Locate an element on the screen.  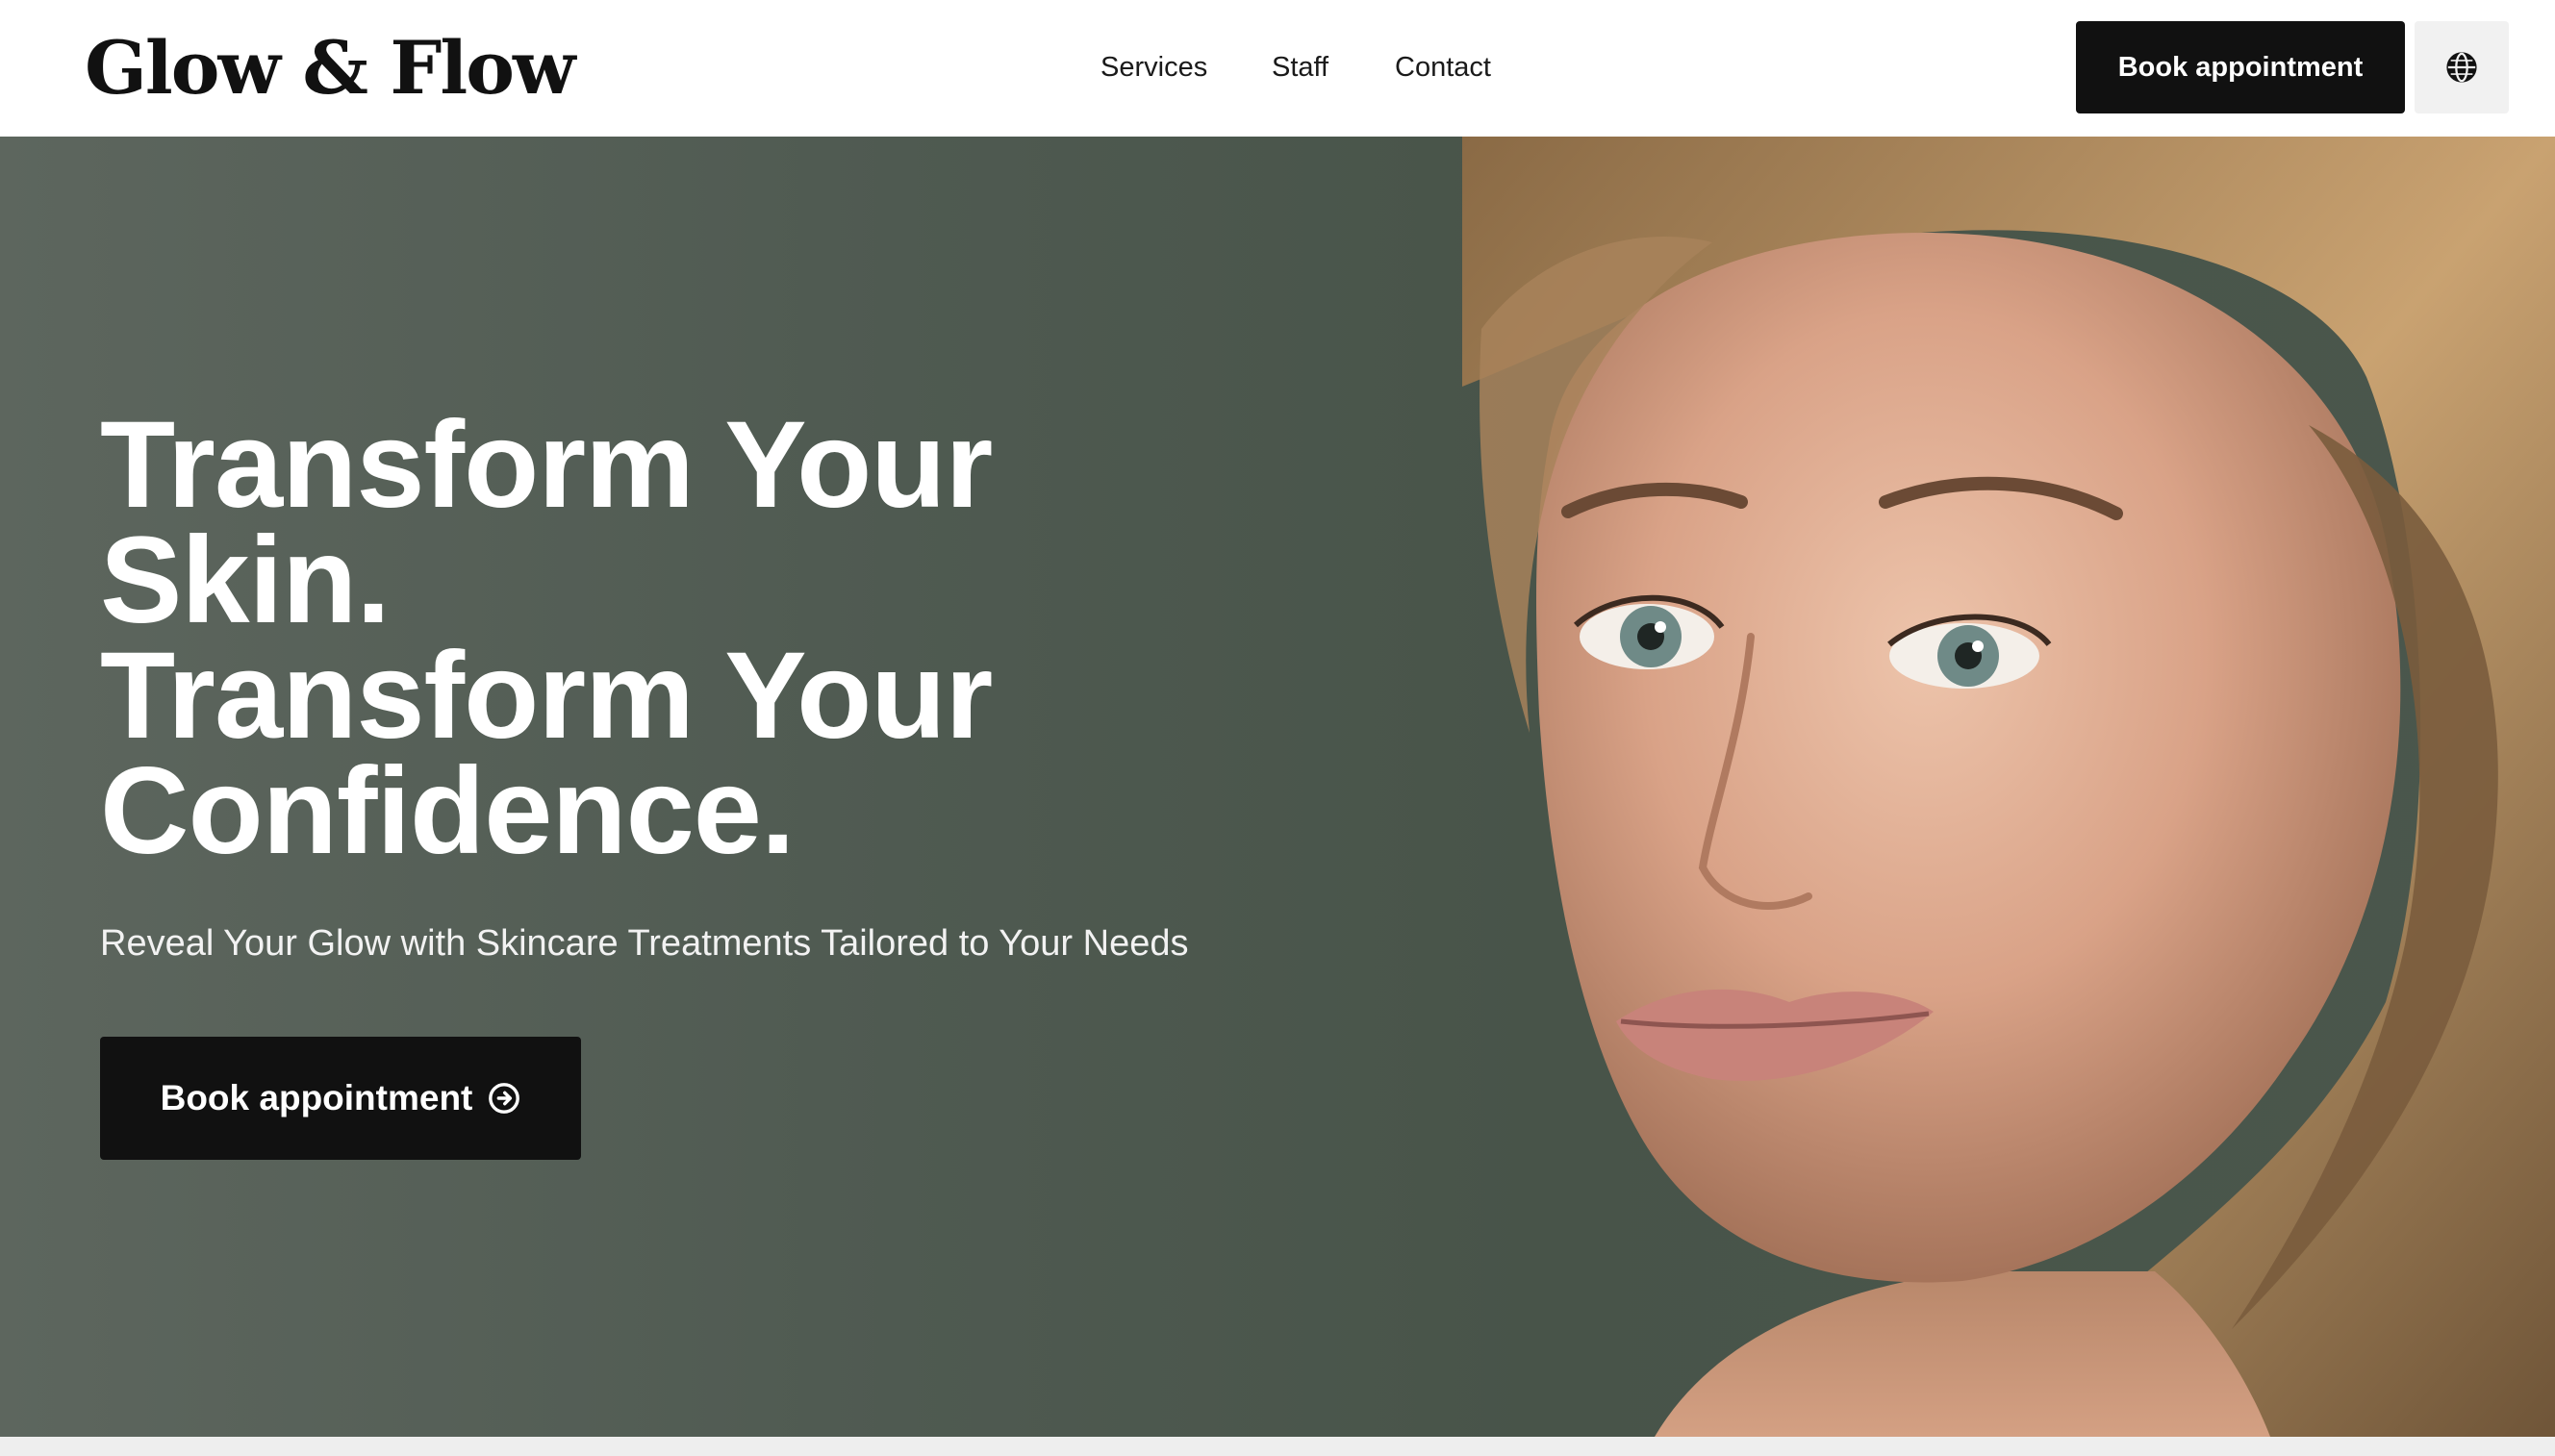
nav-link-contact: Contact is located at coordinates (1443, 68).